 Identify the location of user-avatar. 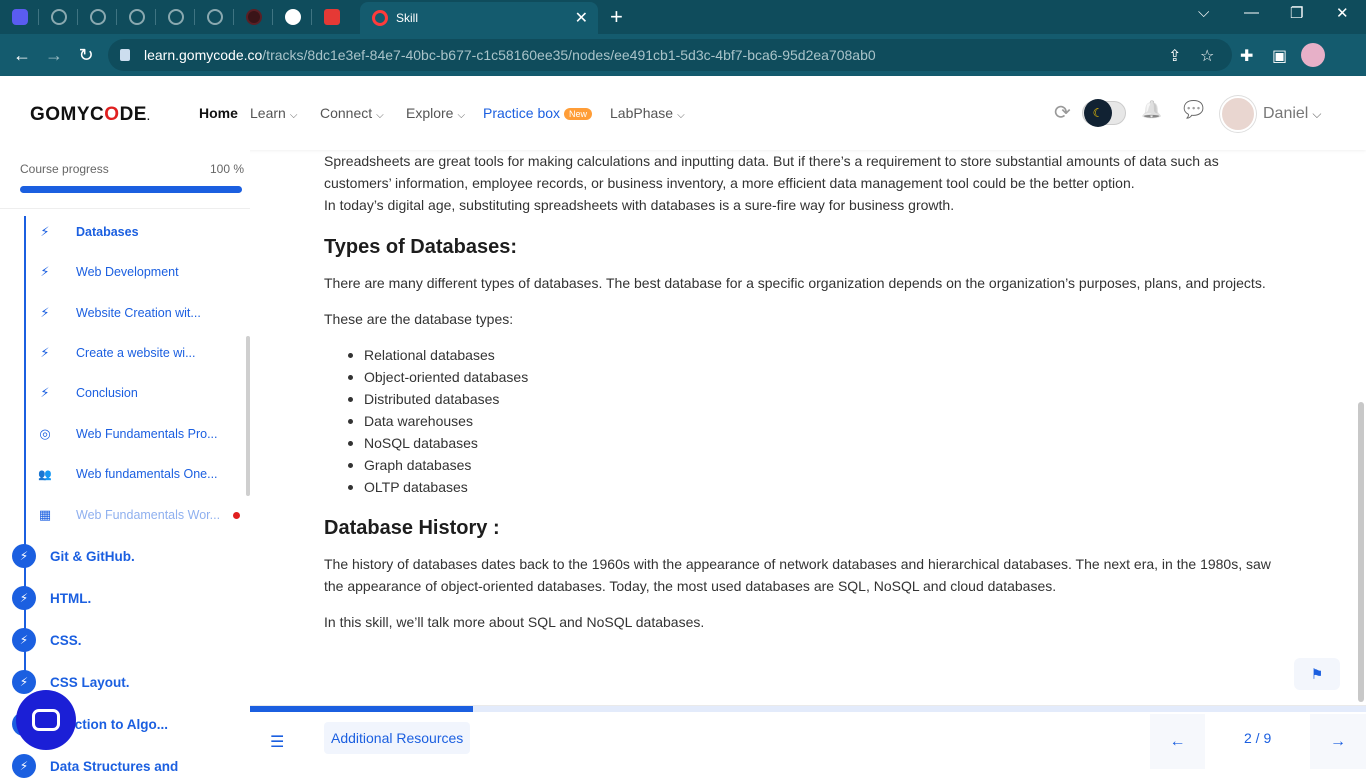
(1238, 114).